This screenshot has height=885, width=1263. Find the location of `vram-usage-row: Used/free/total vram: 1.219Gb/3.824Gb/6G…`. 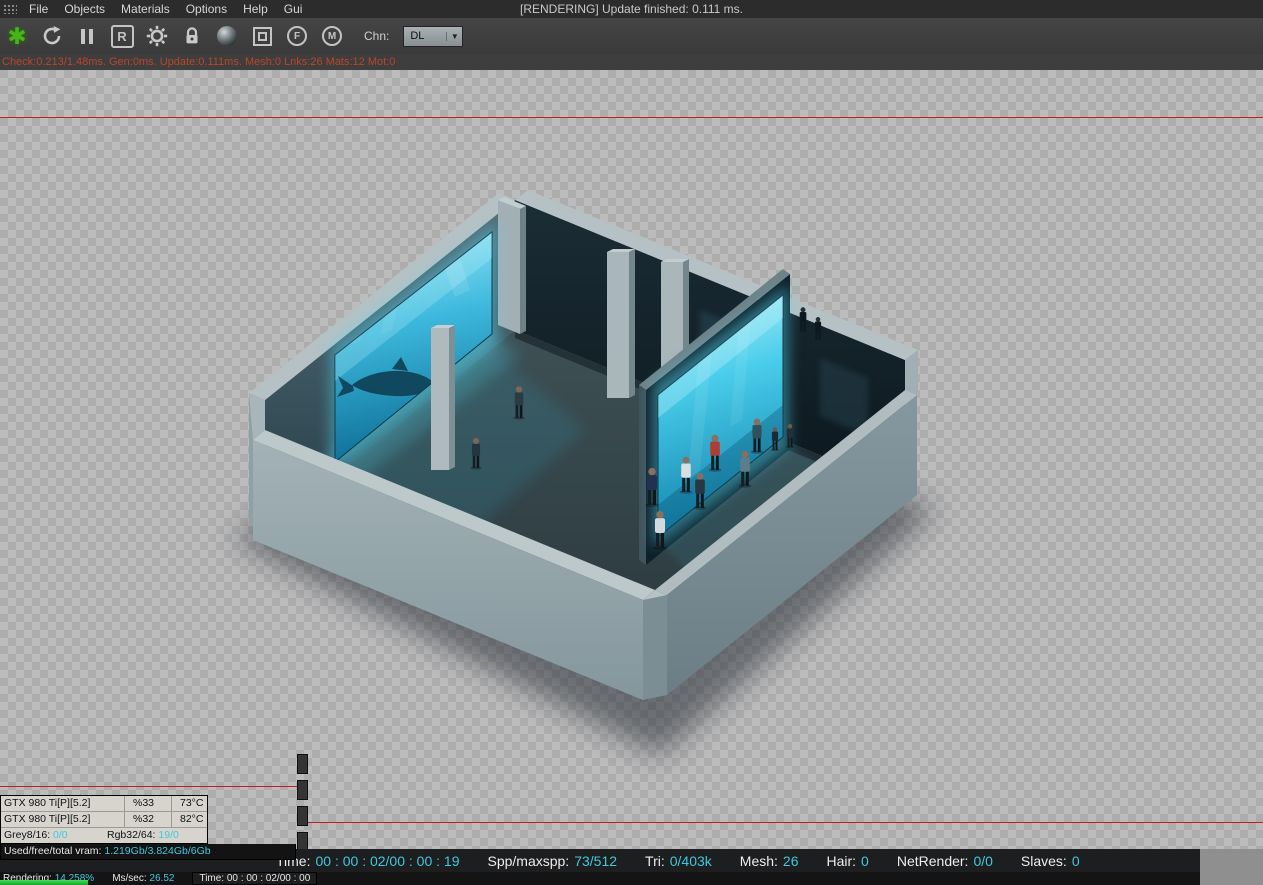

vram-usage-row: Used/free/total vram: 1.219Gb/3.824Gb/6G… is located at coordinates (148, 852).